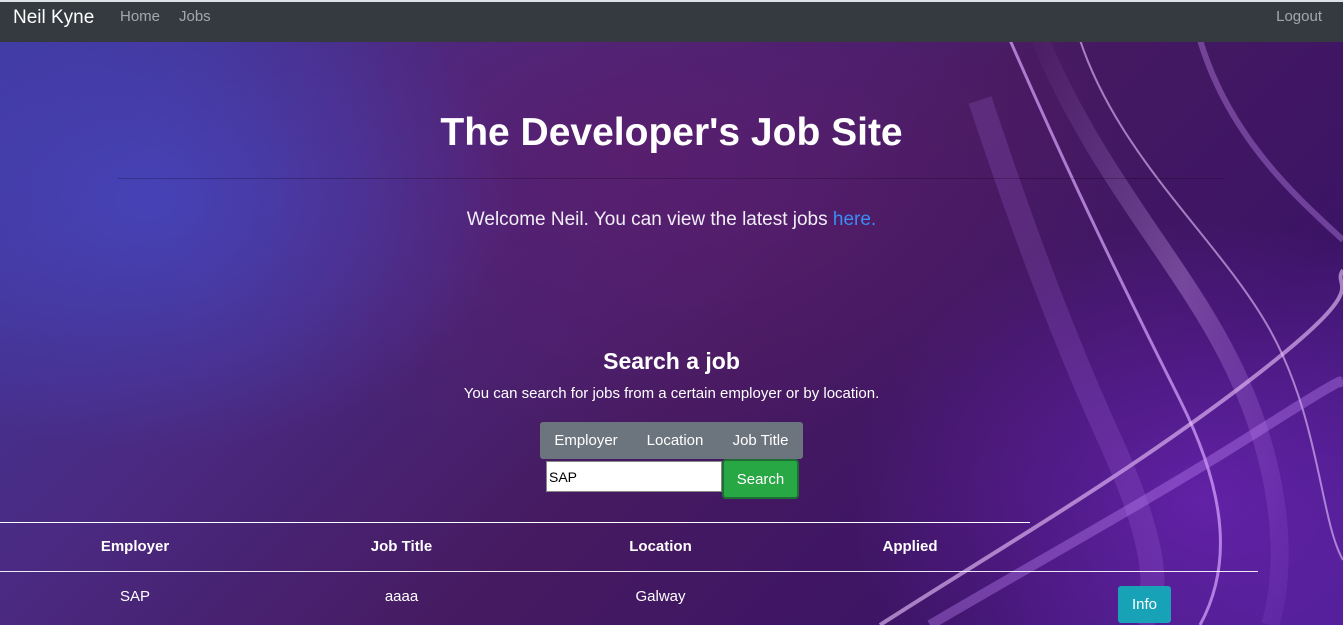 Image resolution: width=1343 pixels, height=625 pixels. I want to click on search-filter-group: Employer Location Job Title, so click(671, 440).